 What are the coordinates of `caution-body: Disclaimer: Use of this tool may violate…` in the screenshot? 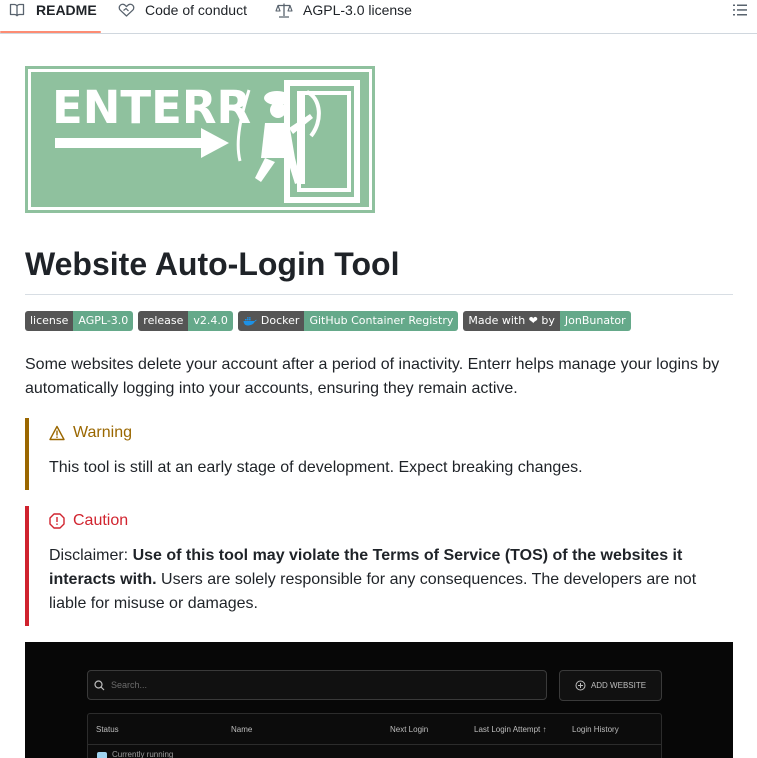 It's located at (391, 580).